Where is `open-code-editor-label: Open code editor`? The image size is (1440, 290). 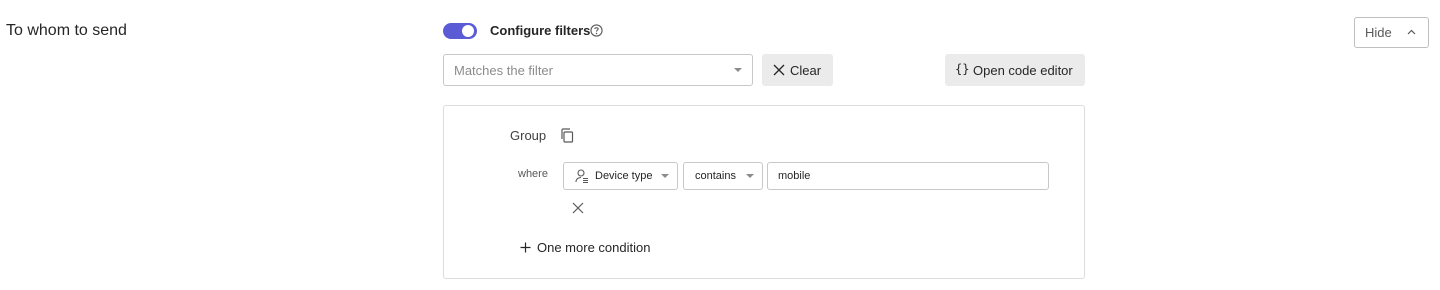 open-code-editor-label: Open code editor is located at coordinates (1023, 70).